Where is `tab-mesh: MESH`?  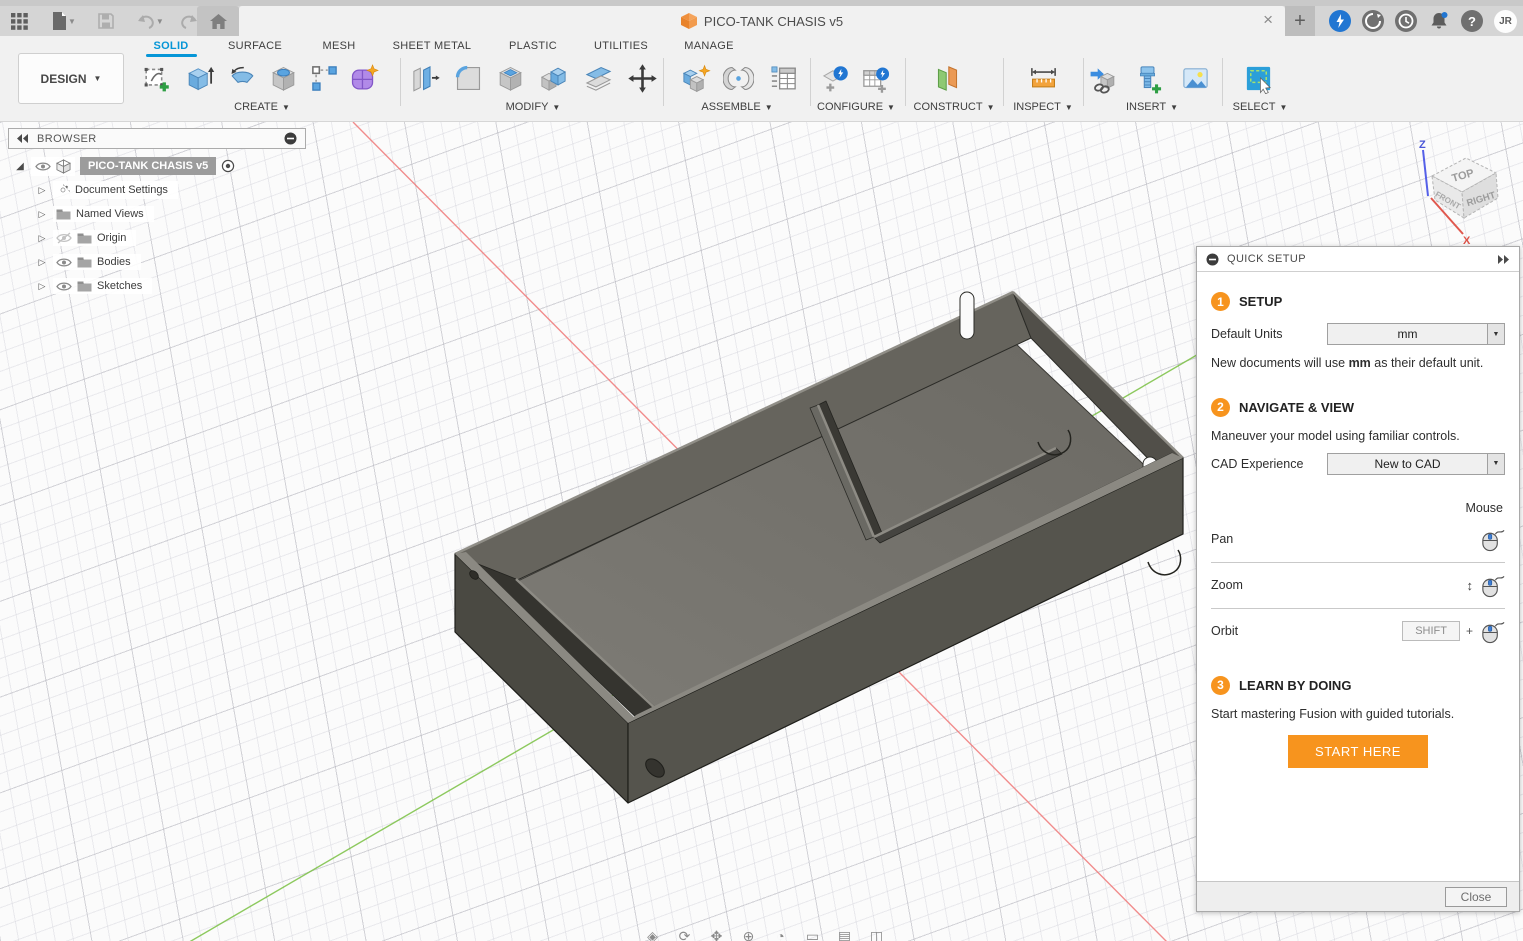 tab-mesh: MESH is located at coordinates (339, 46).